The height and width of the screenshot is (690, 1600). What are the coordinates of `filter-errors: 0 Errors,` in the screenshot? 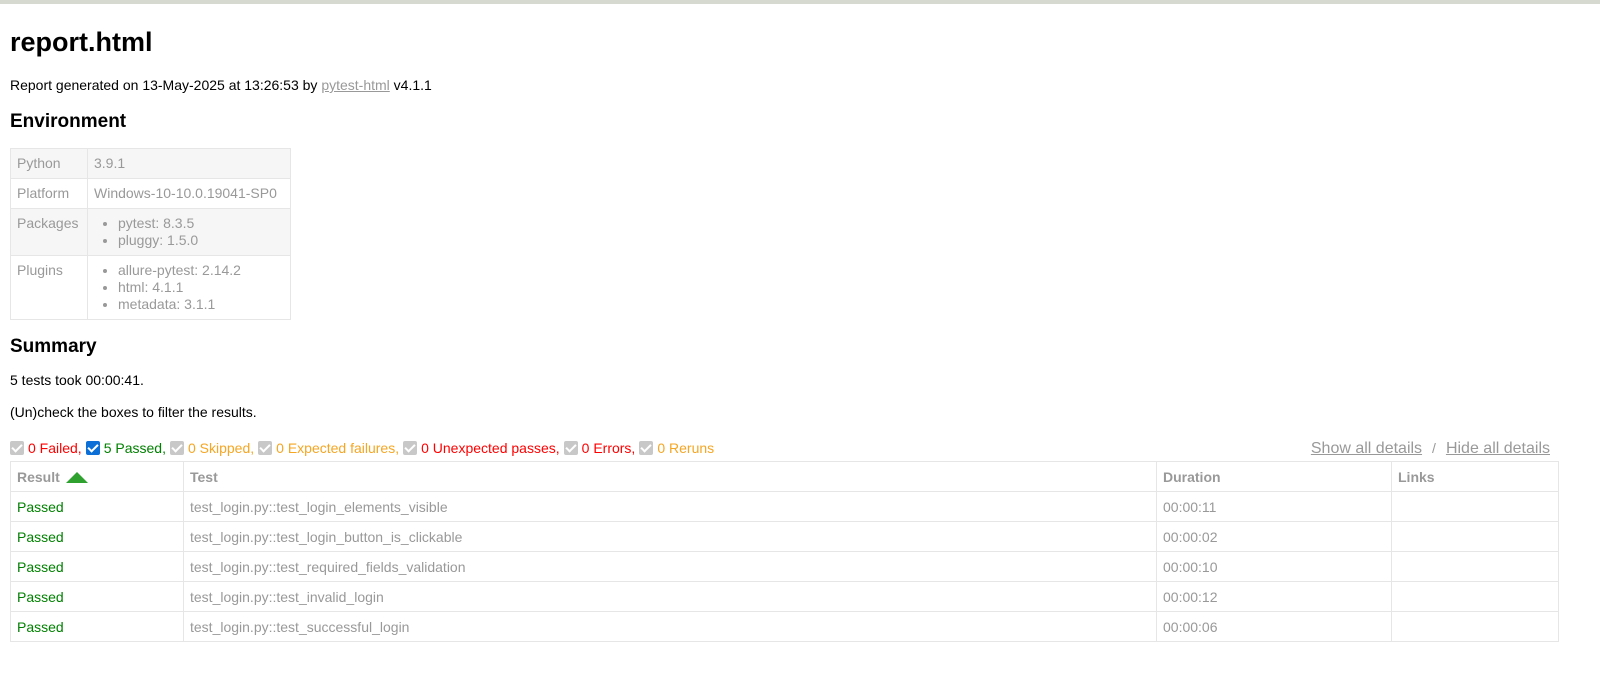 It's located at (599, 448).